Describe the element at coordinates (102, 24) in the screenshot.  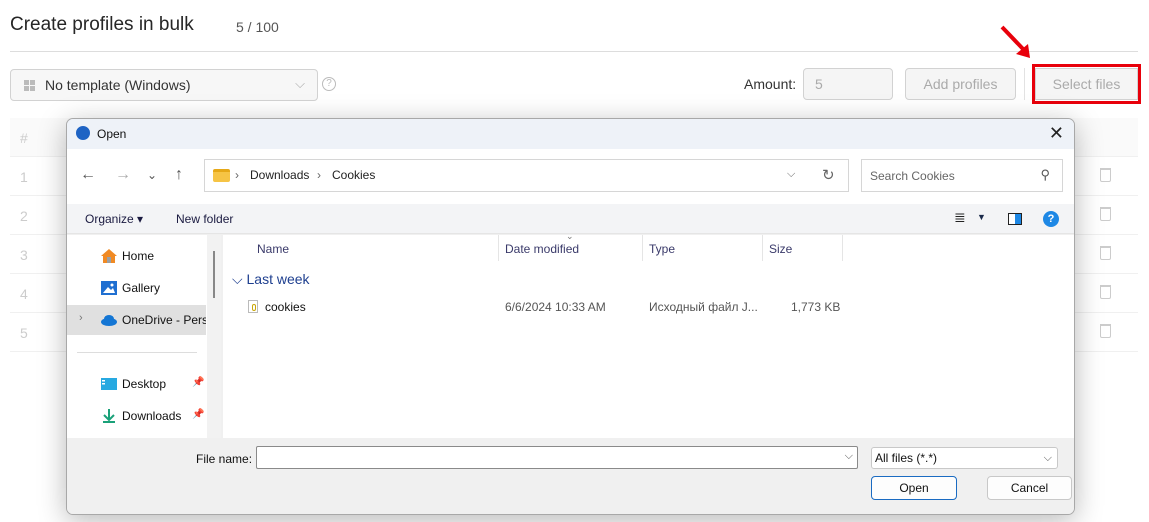
I see `page-title: Create profiles in bulk` at that location.